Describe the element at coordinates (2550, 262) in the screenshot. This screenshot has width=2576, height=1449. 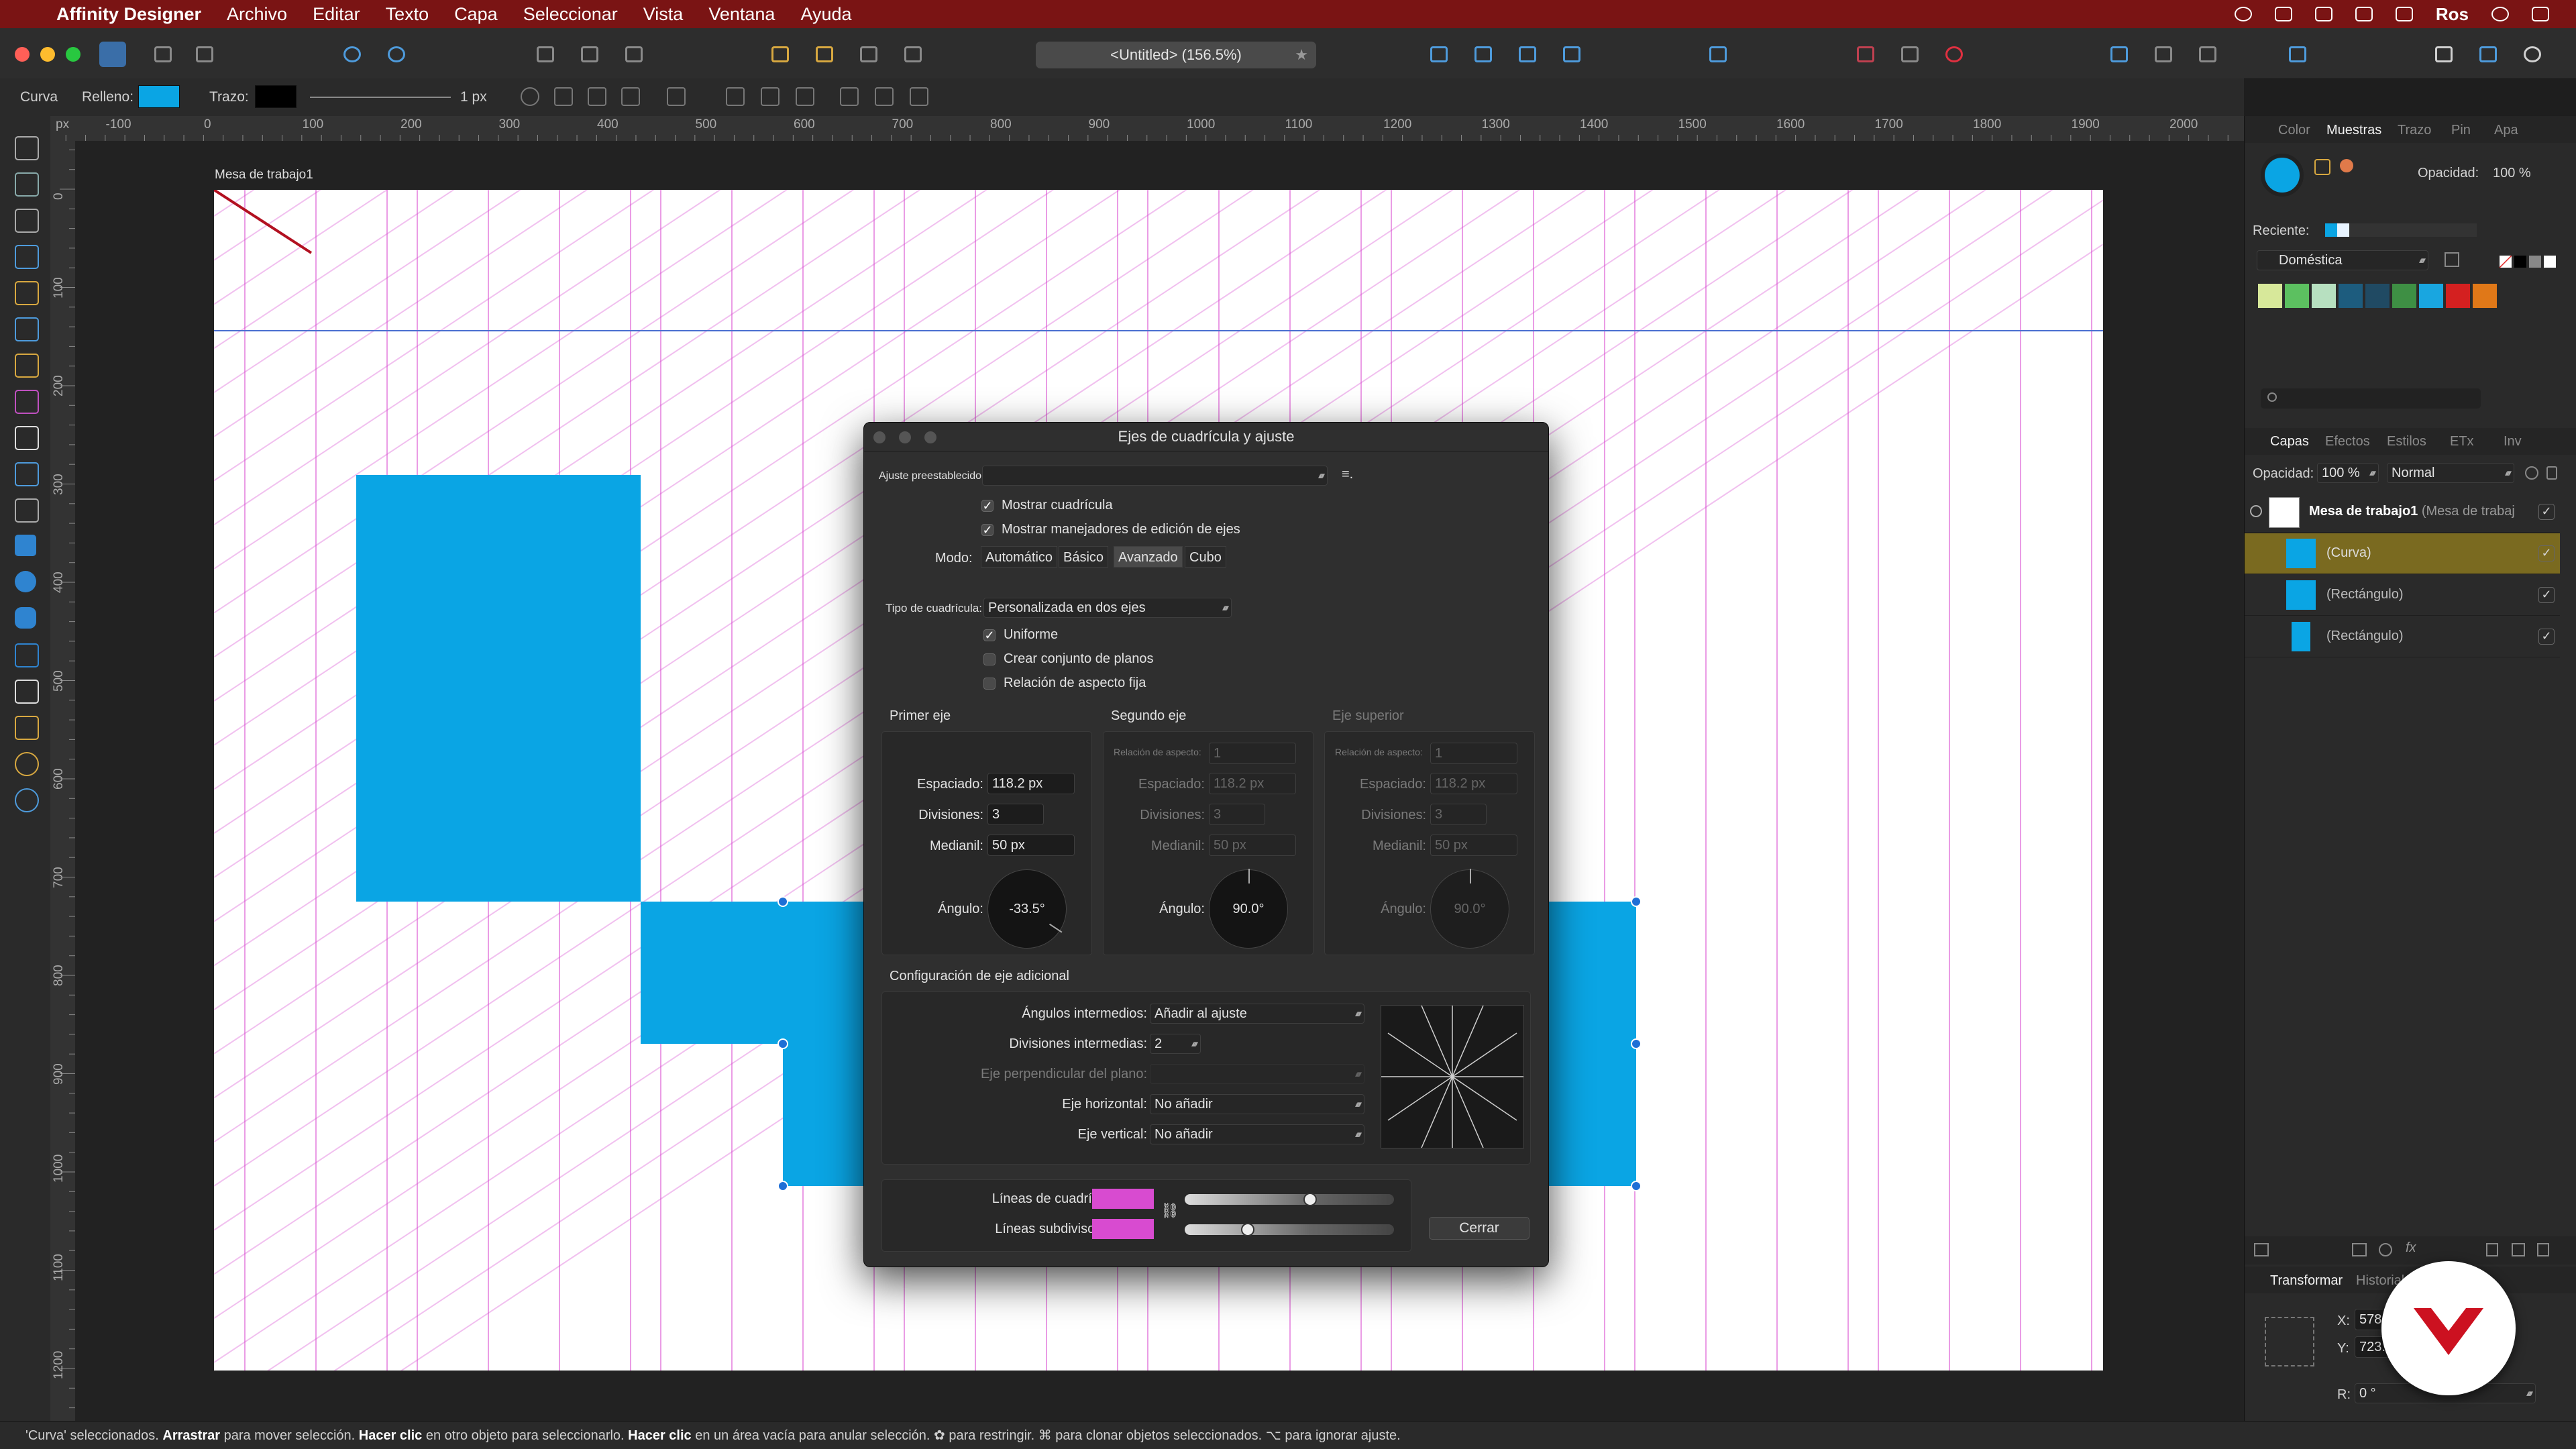
I see `white-swatch` at that location.